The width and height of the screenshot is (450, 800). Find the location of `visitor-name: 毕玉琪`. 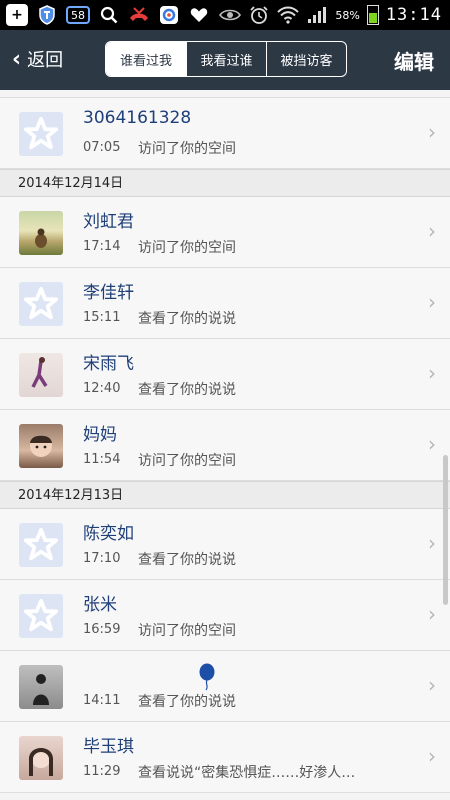

visitor-name: 毕玉琪 is located at coordinates (108, 747).